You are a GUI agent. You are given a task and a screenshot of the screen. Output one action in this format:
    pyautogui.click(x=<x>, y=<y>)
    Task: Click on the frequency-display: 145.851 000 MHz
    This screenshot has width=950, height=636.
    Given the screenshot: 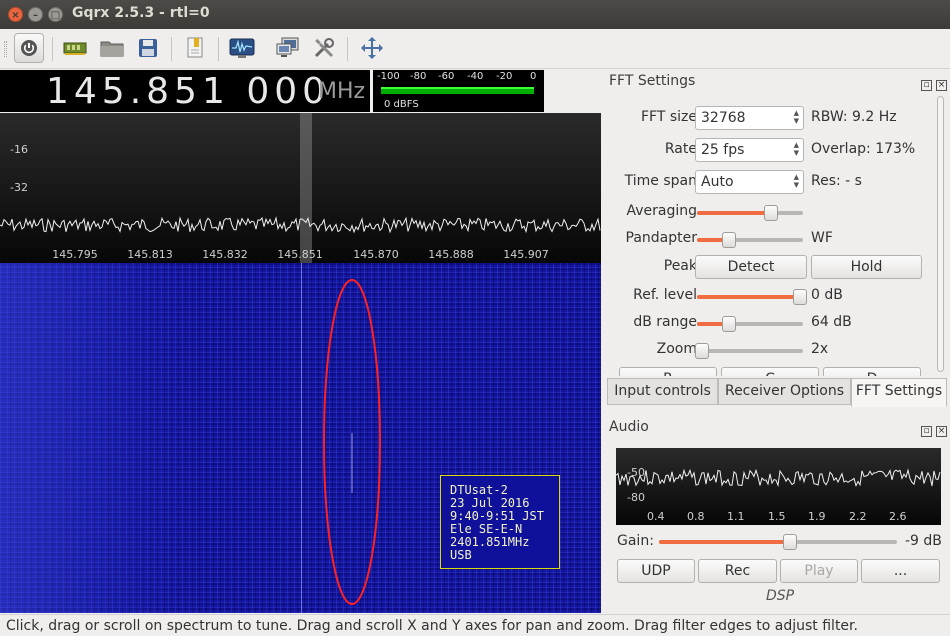 What is the action you would take?
    pyautogui.click(x=185, y=91)
    